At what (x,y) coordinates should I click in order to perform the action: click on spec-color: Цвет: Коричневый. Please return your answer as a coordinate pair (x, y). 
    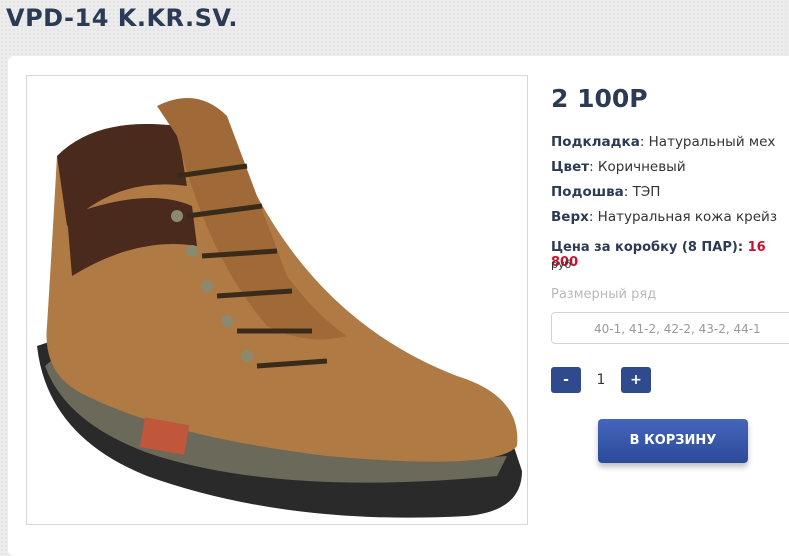
    Looking at the image, I should click on (618, 167).